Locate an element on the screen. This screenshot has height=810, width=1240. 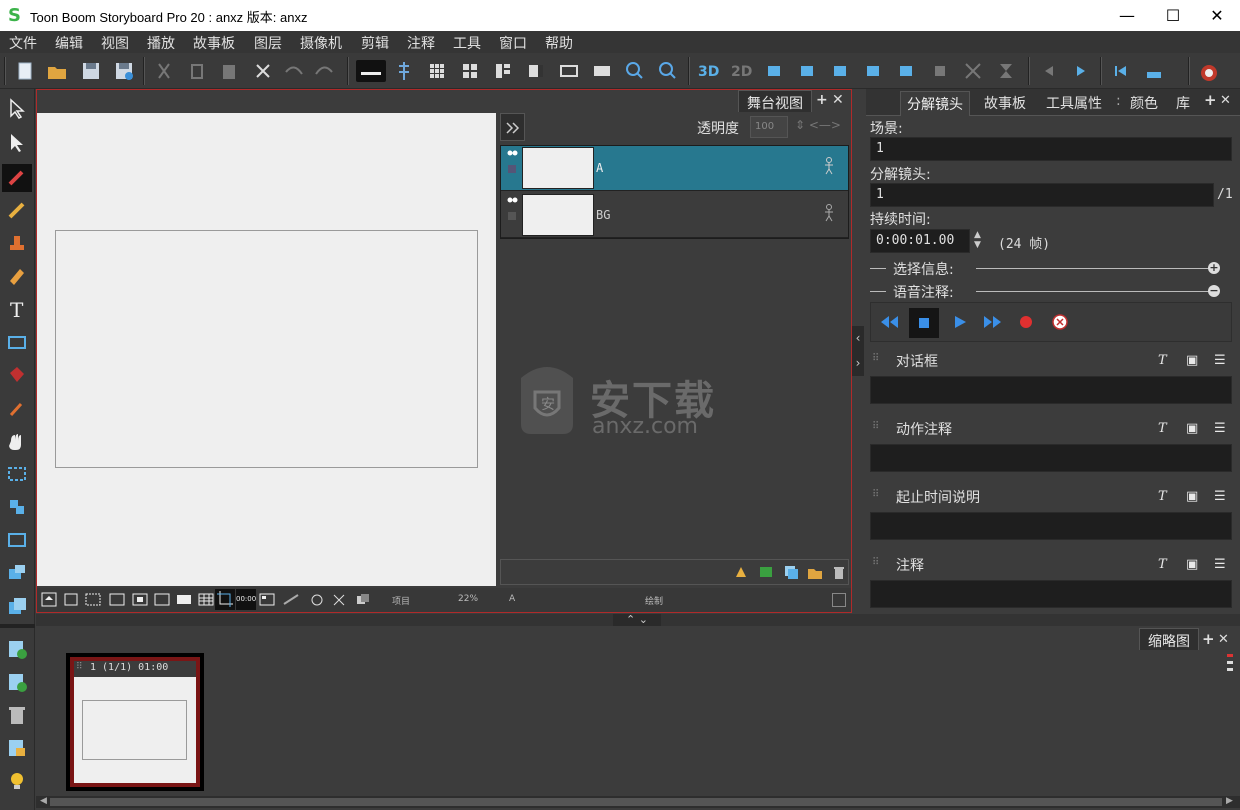
mask-icon is located at coordinates (184, 599).